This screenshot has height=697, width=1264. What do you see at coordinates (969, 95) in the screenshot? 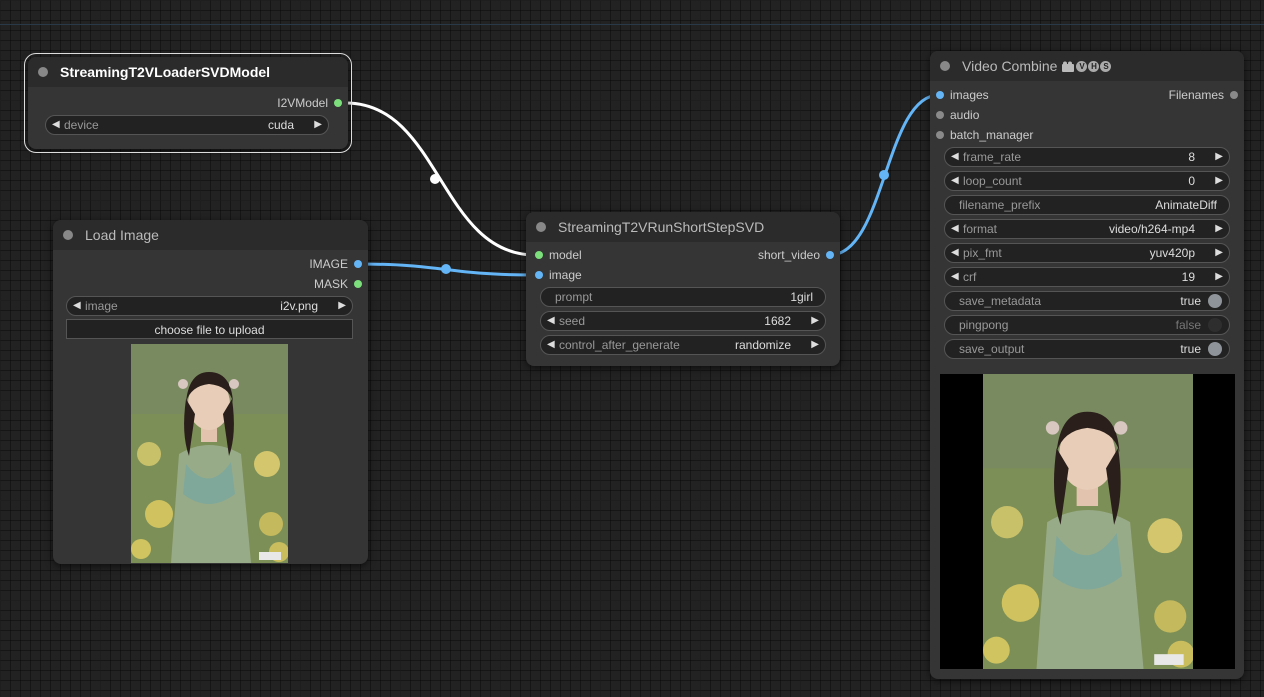
I see `slot-label: images` at bounding box center [969, 95].